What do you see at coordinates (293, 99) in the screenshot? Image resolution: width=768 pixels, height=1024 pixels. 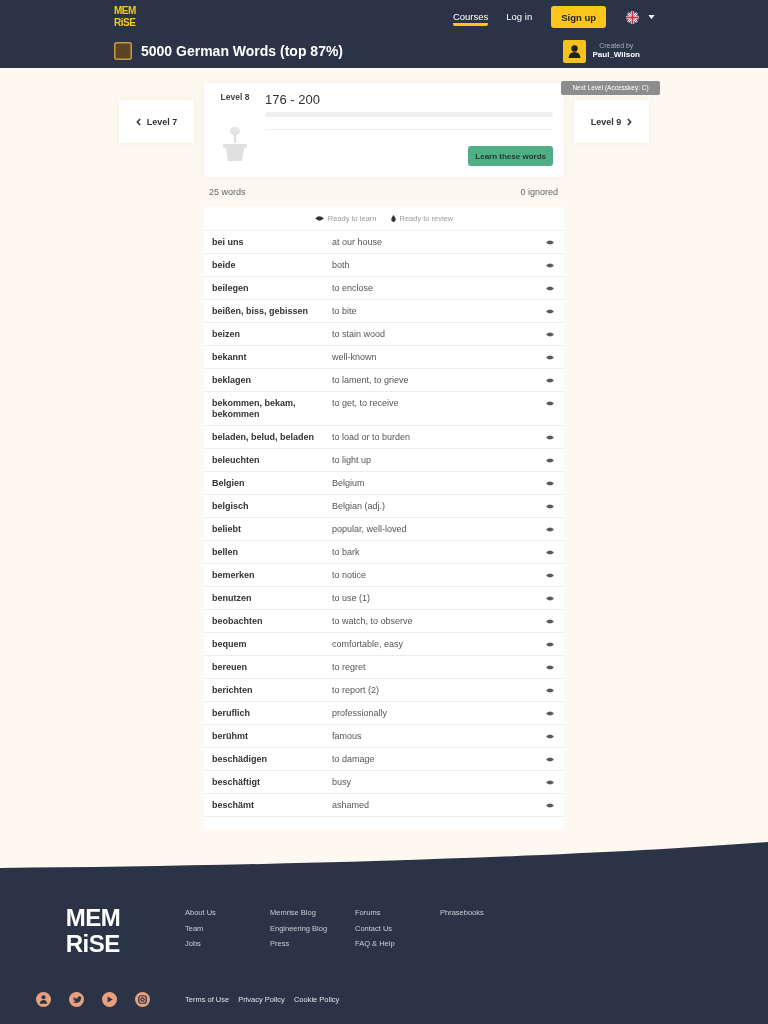 I see `level-range: 176 - 200` at bounding box center [293, 99].